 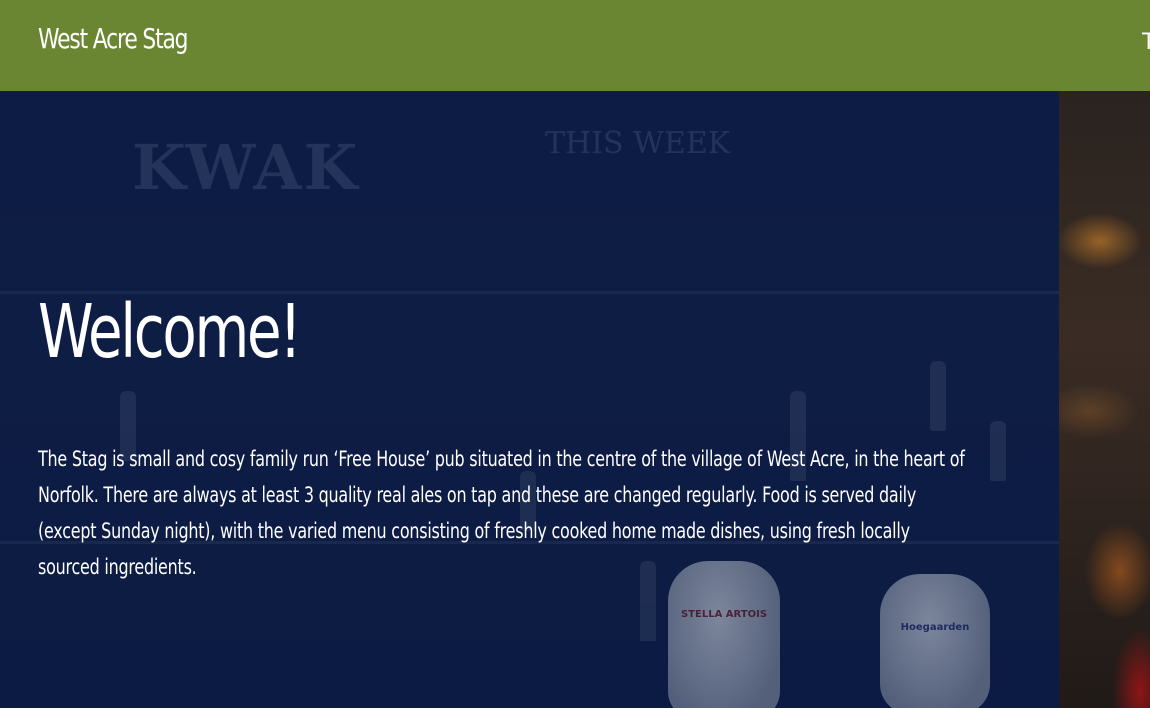 What do you see at coordinates (638, 143) in the screenshot?
I see `background-chalkboard: THIS WEEK` at bounding box center [638, 143].